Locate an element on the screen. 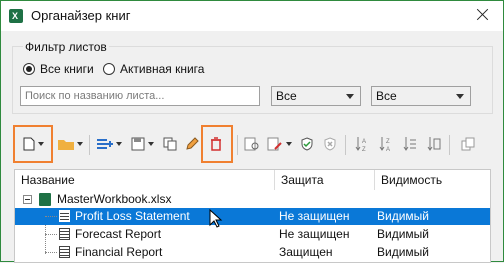  open-folder-button is located at coordinates (70, 144).